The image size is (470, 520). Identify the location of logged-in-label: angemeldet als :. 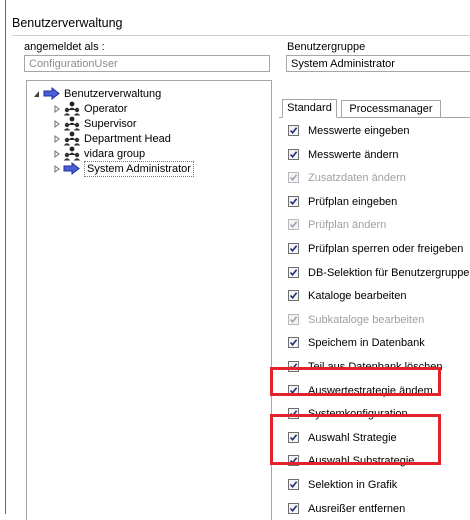
(64, 47).